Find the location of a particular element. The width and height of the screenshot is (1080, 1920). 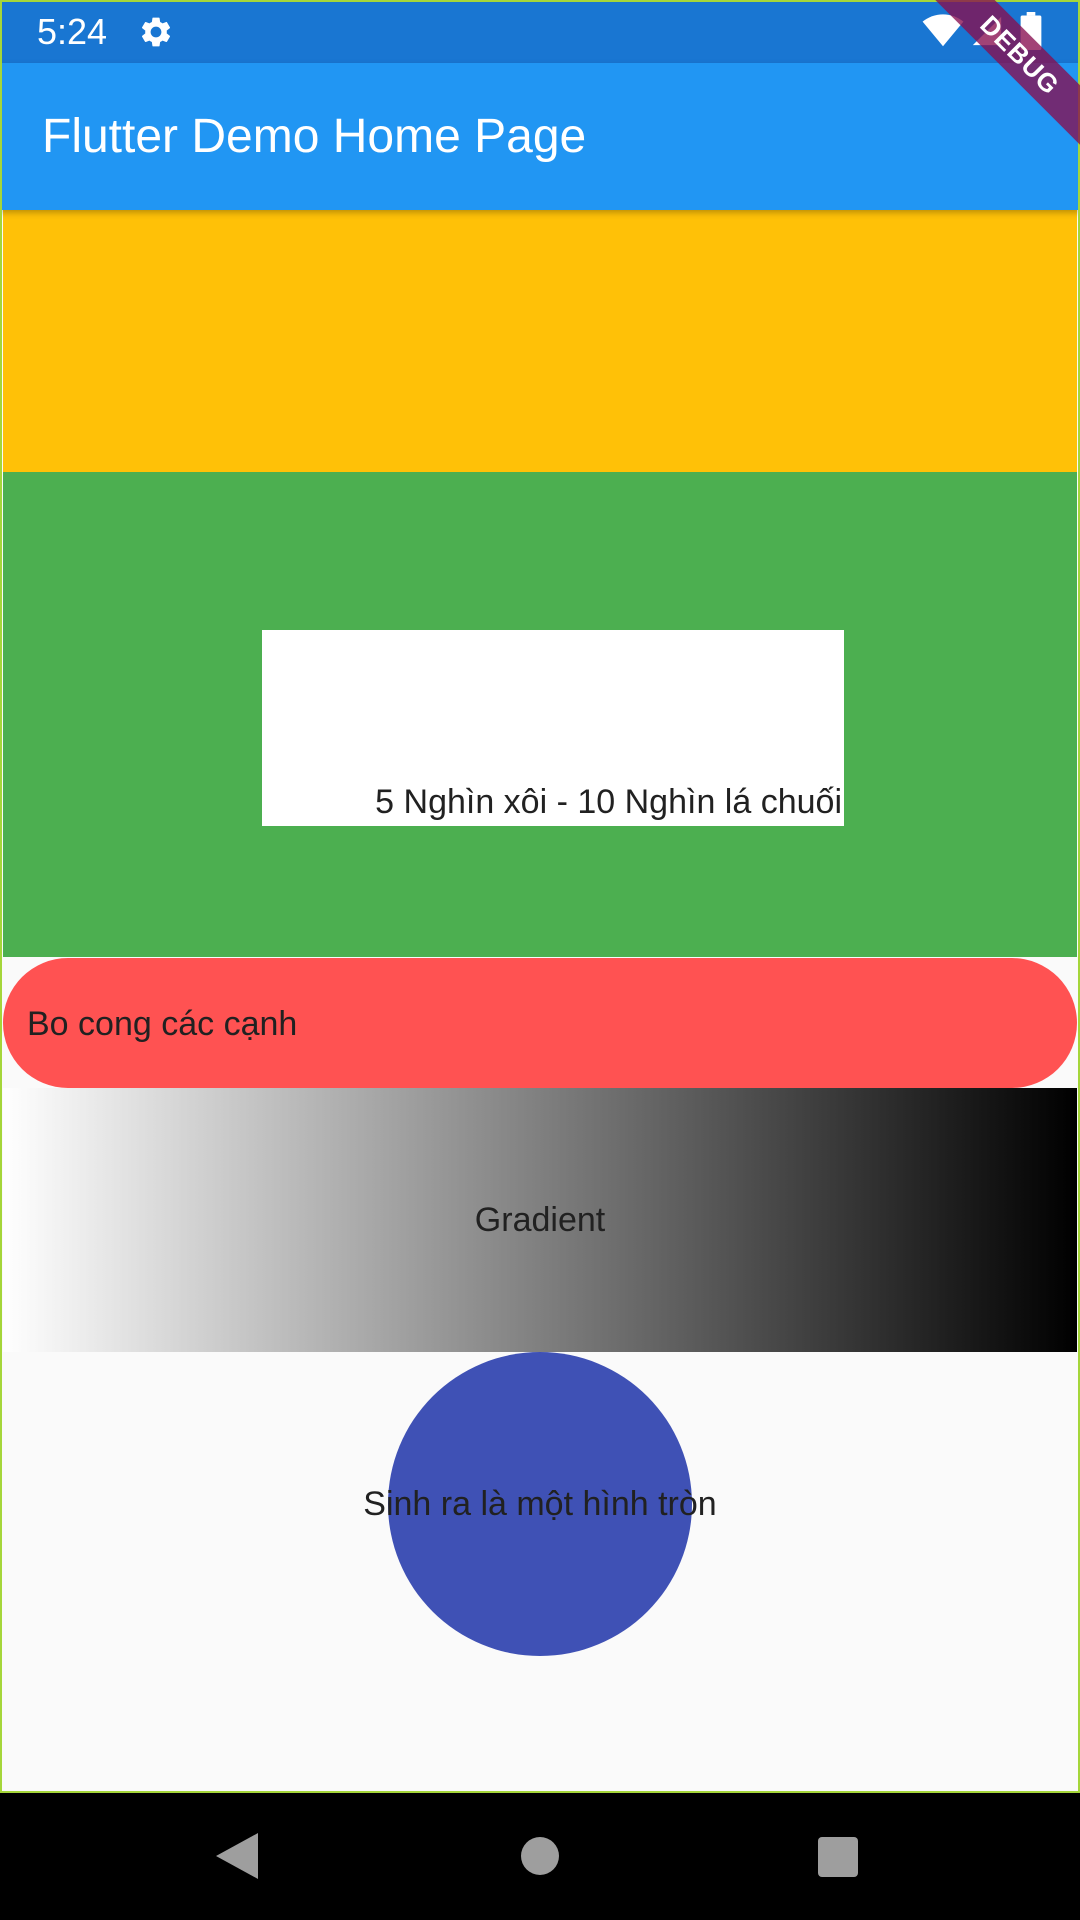

app-bar: Flutter Demo Home Page is located at coordinates (540, 136).